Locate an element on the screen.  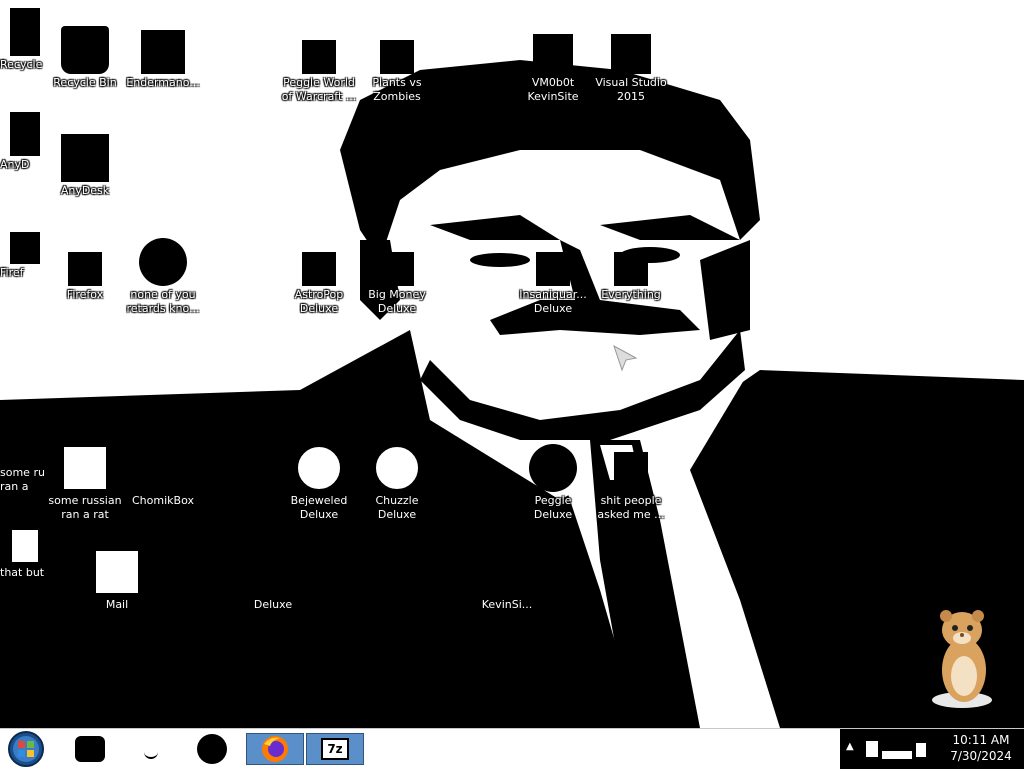
ghost-icon-file: that but is located at coordinates (25, 554).